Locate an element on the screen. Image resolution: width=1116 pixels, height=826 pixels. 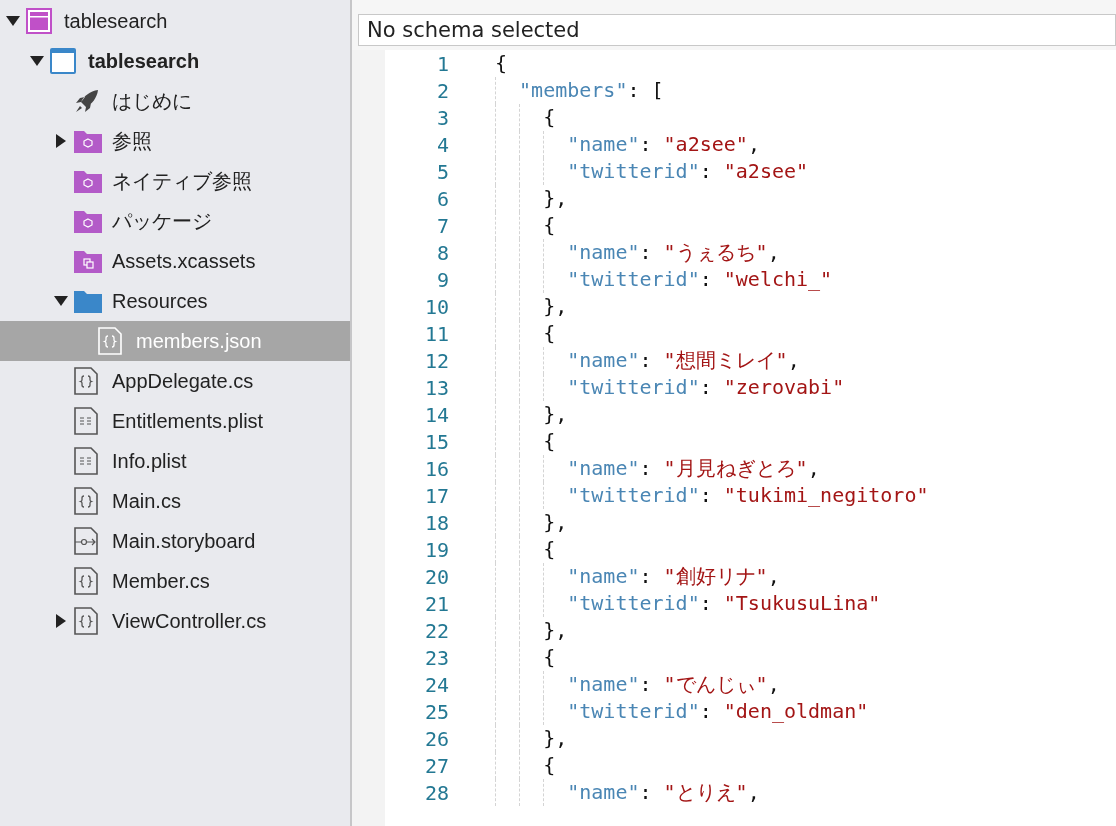
line-number: 16 is located at coordinates (436, 469).